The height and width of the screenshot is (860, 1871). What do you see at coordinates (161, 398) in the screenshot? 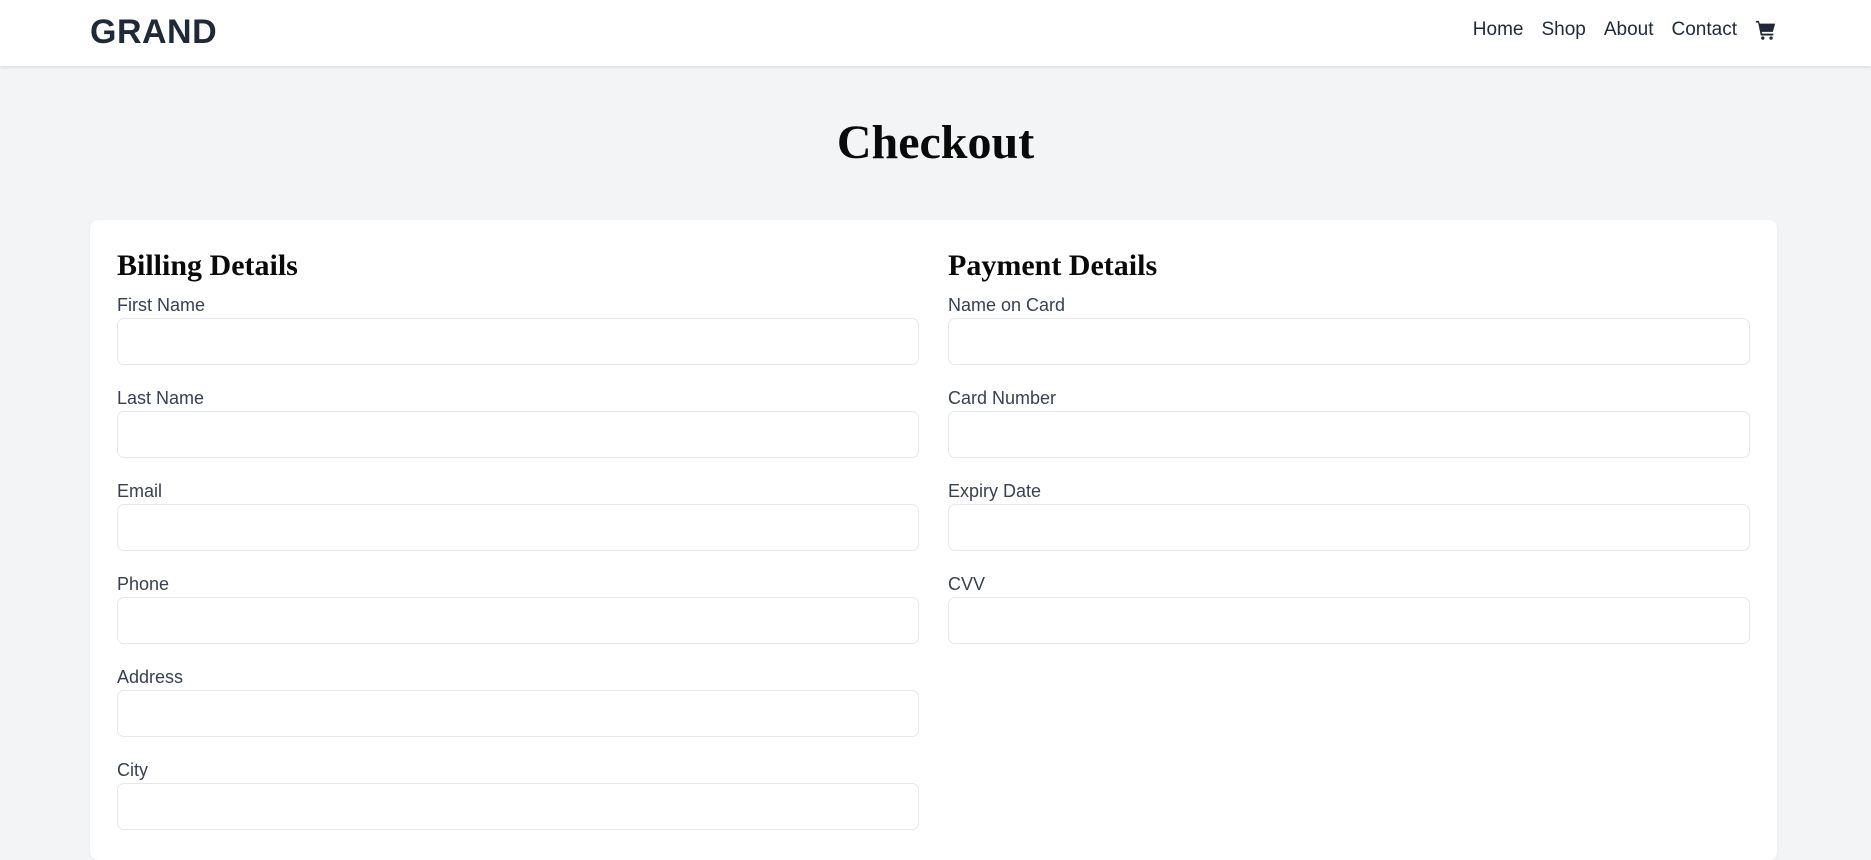
I see `last-name-label: Last Name` at bounding box center [161, 398].